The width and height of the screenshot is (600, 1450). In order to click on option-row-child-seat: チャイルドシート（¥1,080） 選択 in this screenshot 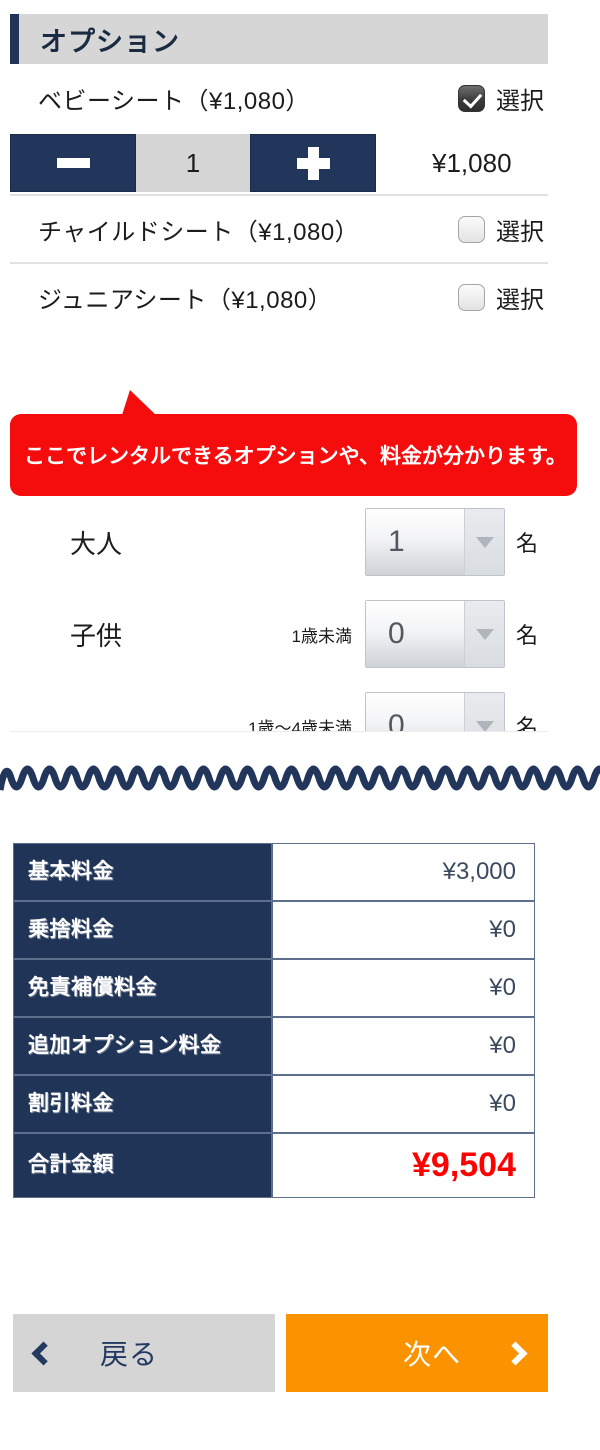, I will do `click(279, 228)`.